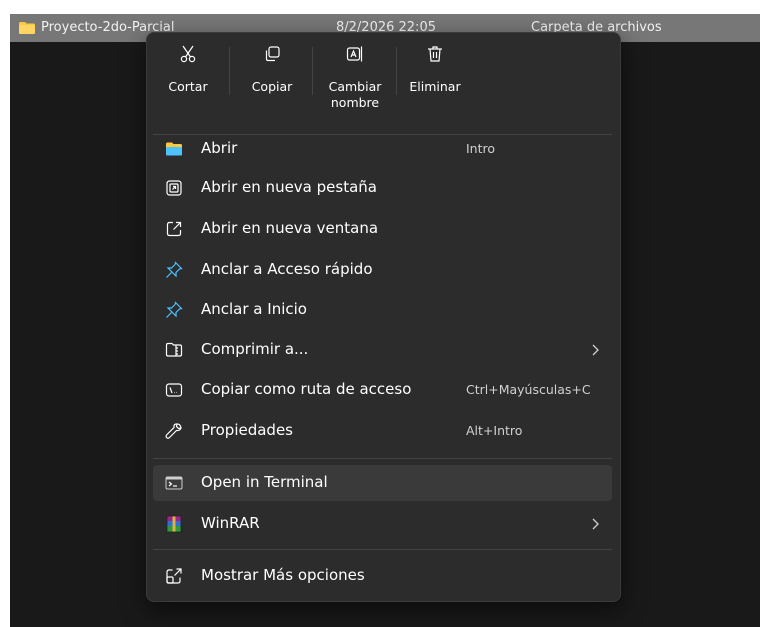  Describe the element at coordinates (494, 430) in the screenshot. I see `menu-item-shortcut: Alt+Intro` at that location.